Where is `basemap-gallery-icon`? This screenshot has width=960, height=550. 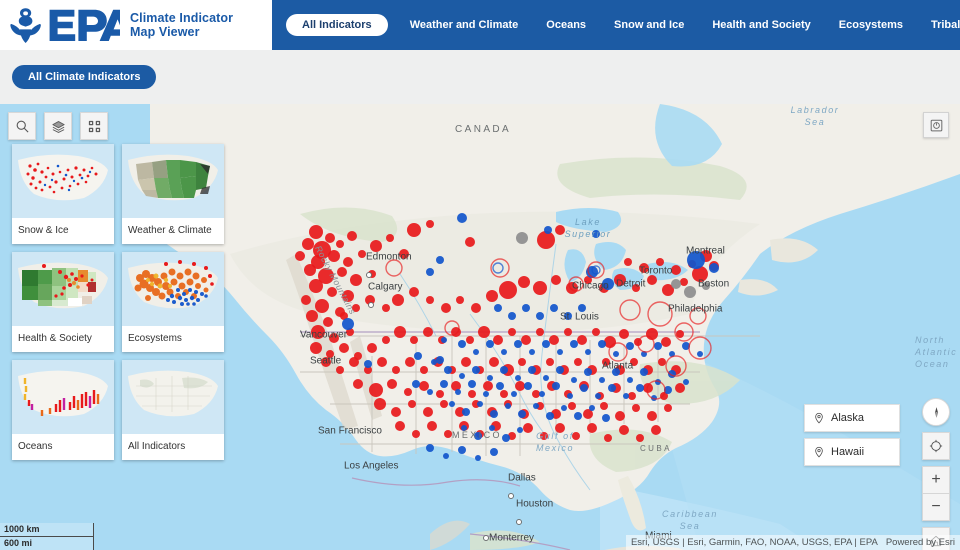 basemap-gallery-icon is located at coordinates (94, 126).